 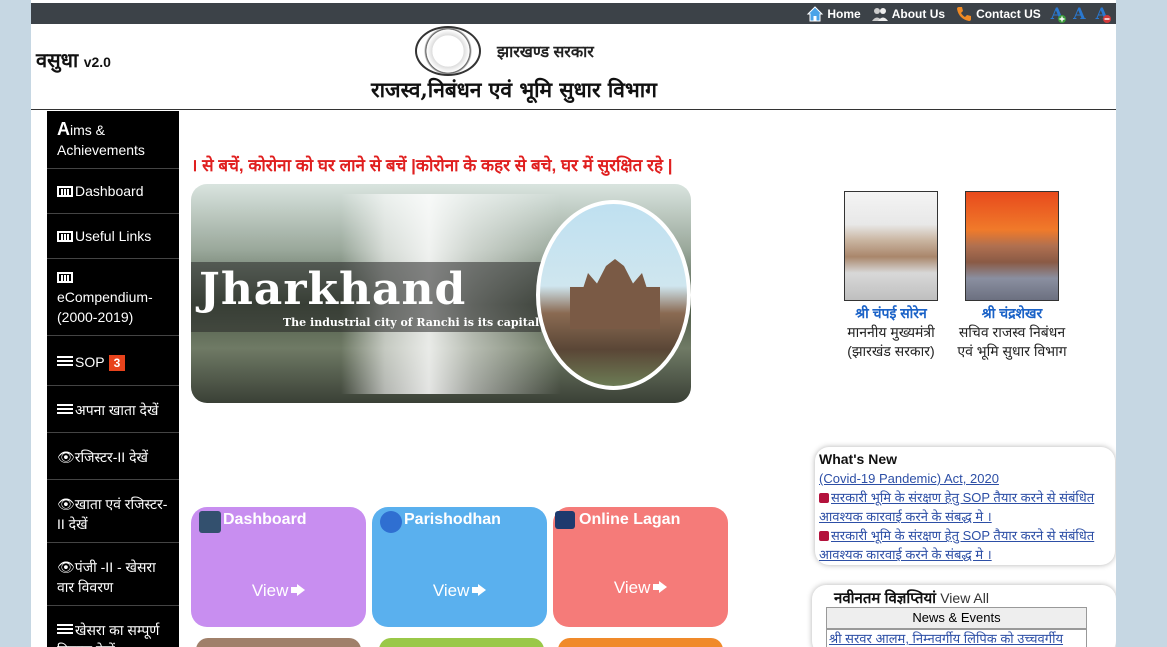 I want to click on tile-title: Online Lagan, so click(x=630, y=519).